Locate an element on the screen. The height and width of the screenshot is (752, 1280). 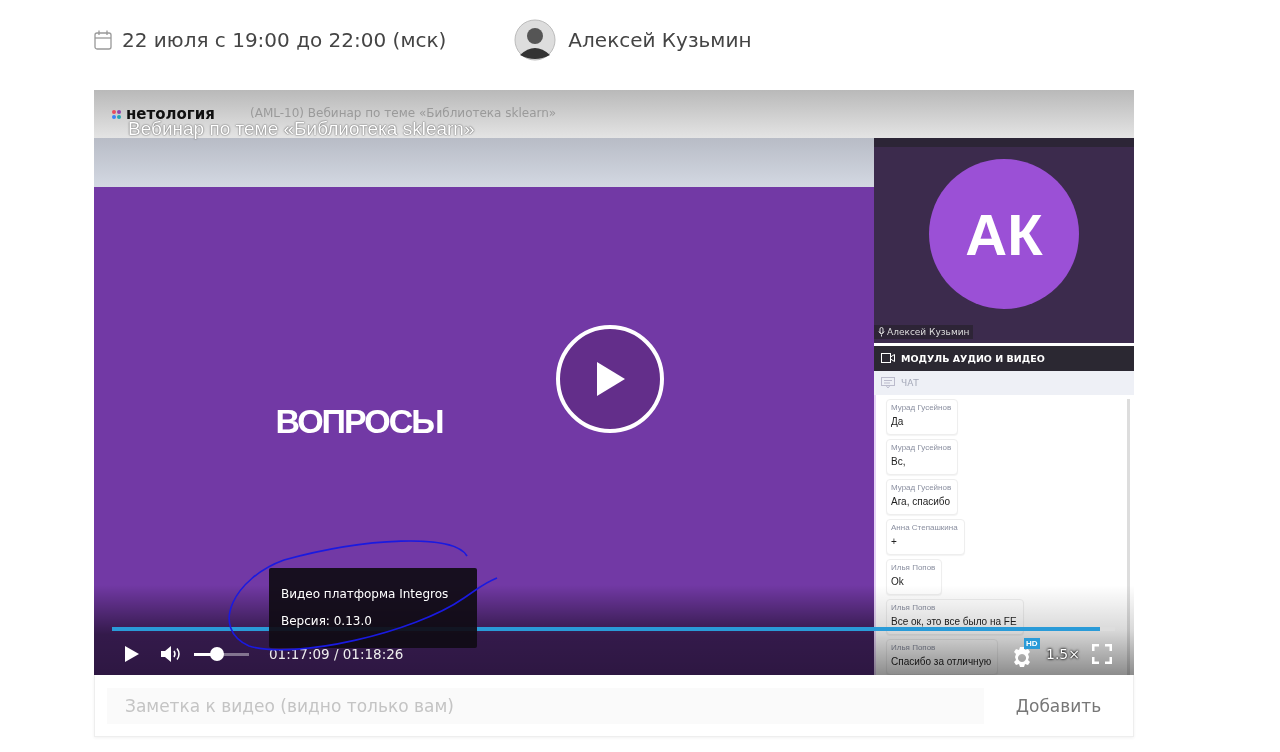
microphone-icon is located at coordinates (881, 332).